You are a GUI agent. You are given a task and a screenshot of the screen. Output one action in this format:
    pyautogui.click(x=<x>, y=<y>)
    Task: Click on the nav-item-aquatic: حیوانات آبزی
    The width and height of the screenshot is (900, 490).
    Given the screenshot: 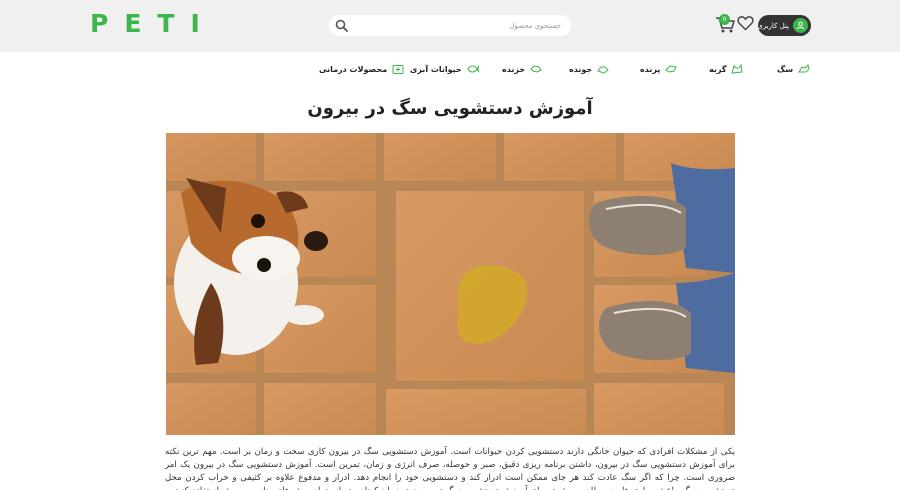 What is the action you would take?
    pyautogui.click(x=444, y=69)
    